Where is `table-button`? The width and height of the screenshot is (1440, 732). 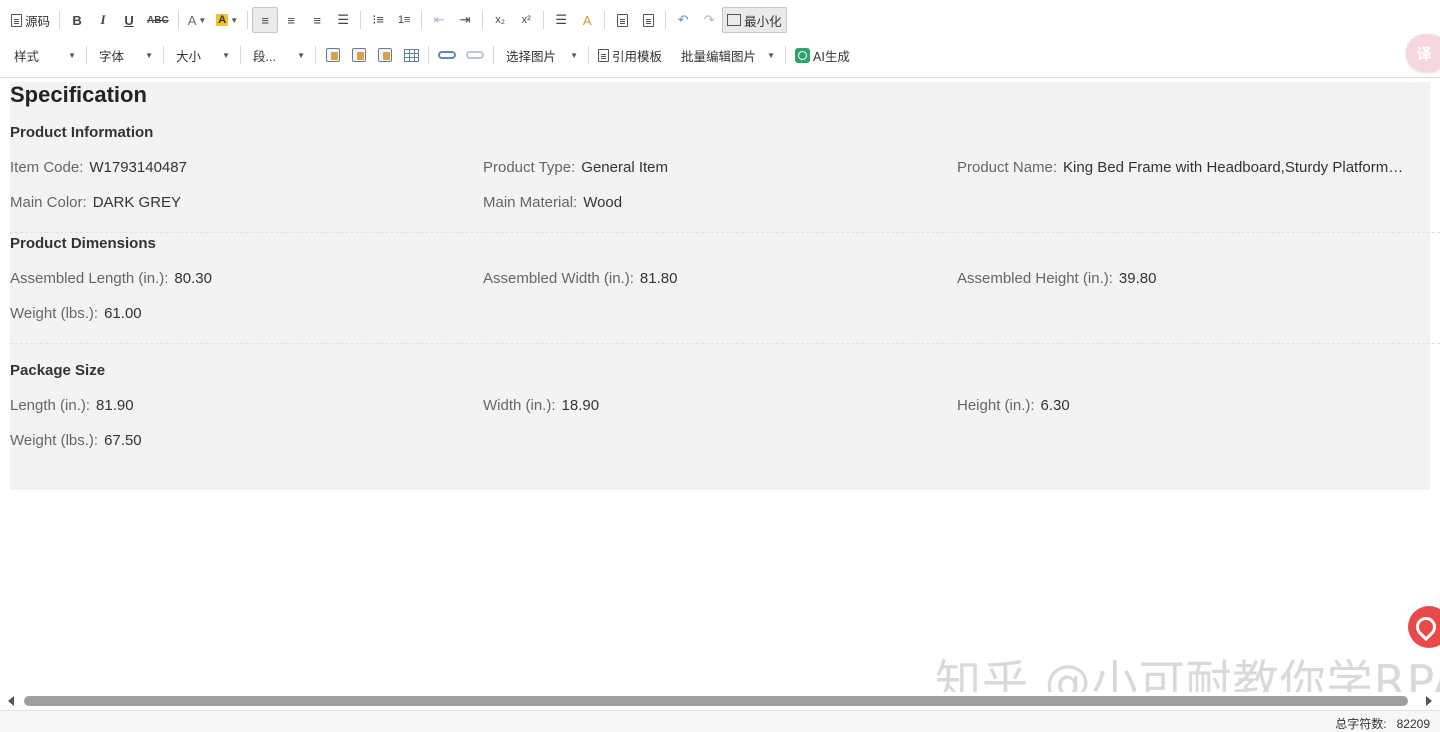
table-button is located at coordinates (411, 55).